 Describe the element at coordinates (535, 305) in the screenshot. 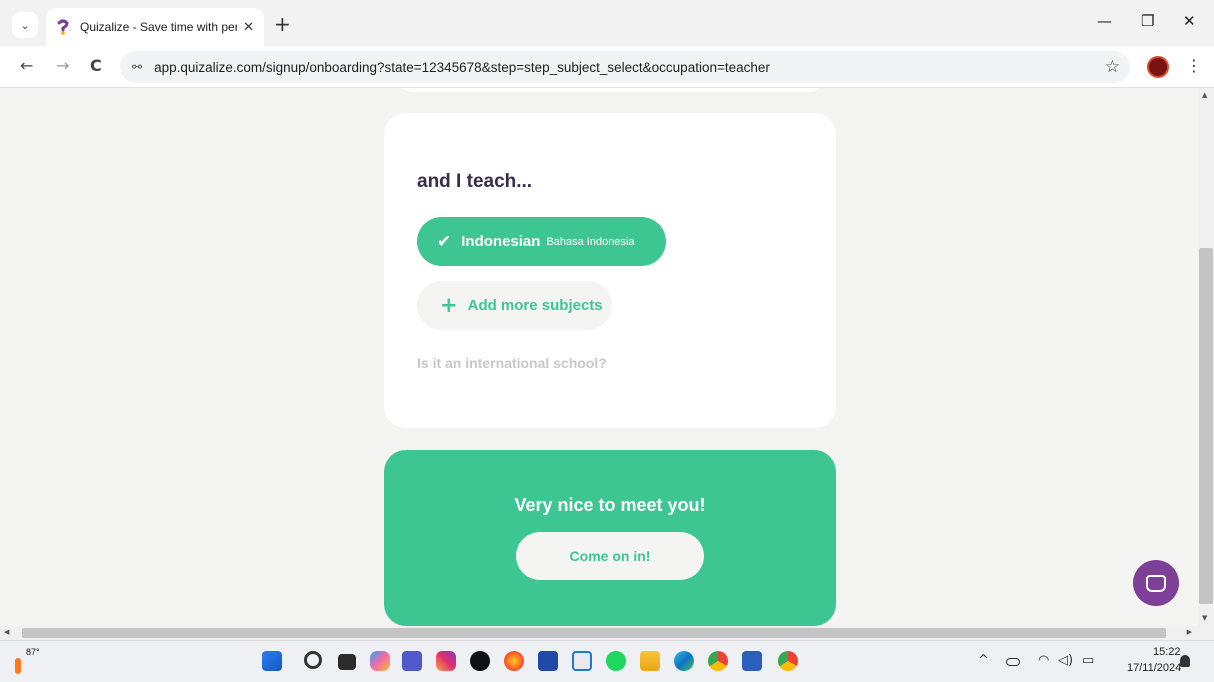

I see `add-more-subjects-label: Add more subjects` at that location.